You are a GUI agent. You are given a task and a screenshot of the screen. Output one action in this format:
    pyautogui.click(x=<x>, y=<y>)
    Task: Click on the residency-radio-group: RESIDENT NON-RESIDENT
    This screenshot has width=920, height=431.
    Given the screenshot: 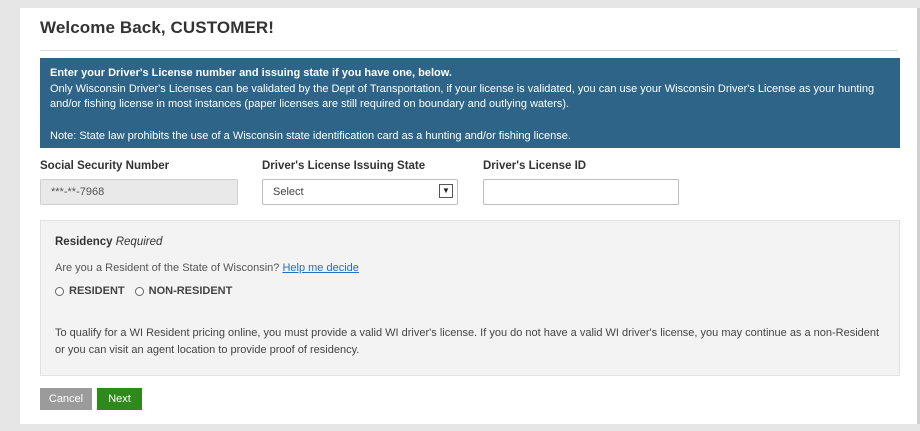 What is the action you would take?
    pyautogui.click(x=148, y=291)
    